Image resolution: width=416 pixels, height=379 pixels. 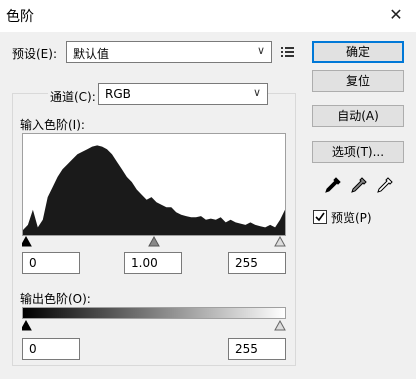 I want to click on input-gamma-field: 1.00, so click(x=153, y=263).